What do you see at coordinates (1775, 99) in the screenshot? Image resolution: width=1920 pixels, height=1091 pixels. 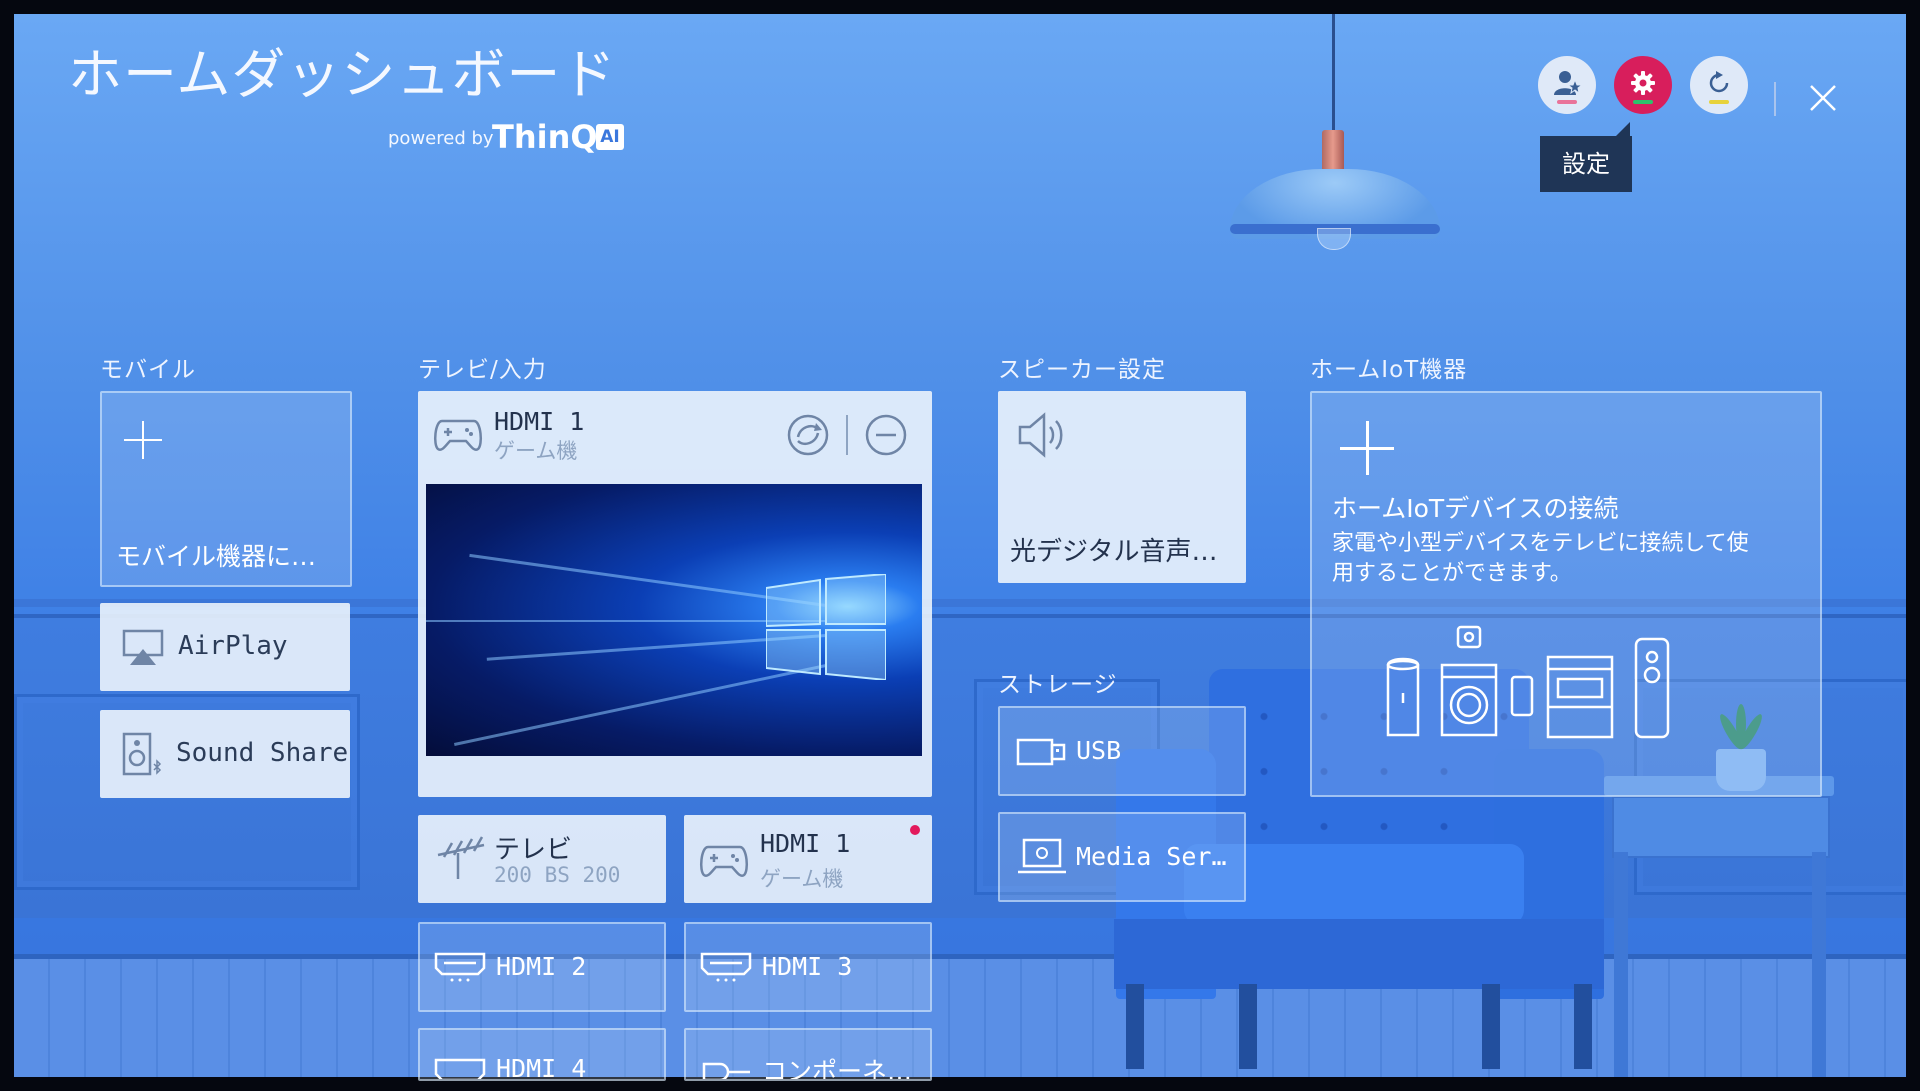 I see `toolbar-divider` at bounding box center [1775, 99].